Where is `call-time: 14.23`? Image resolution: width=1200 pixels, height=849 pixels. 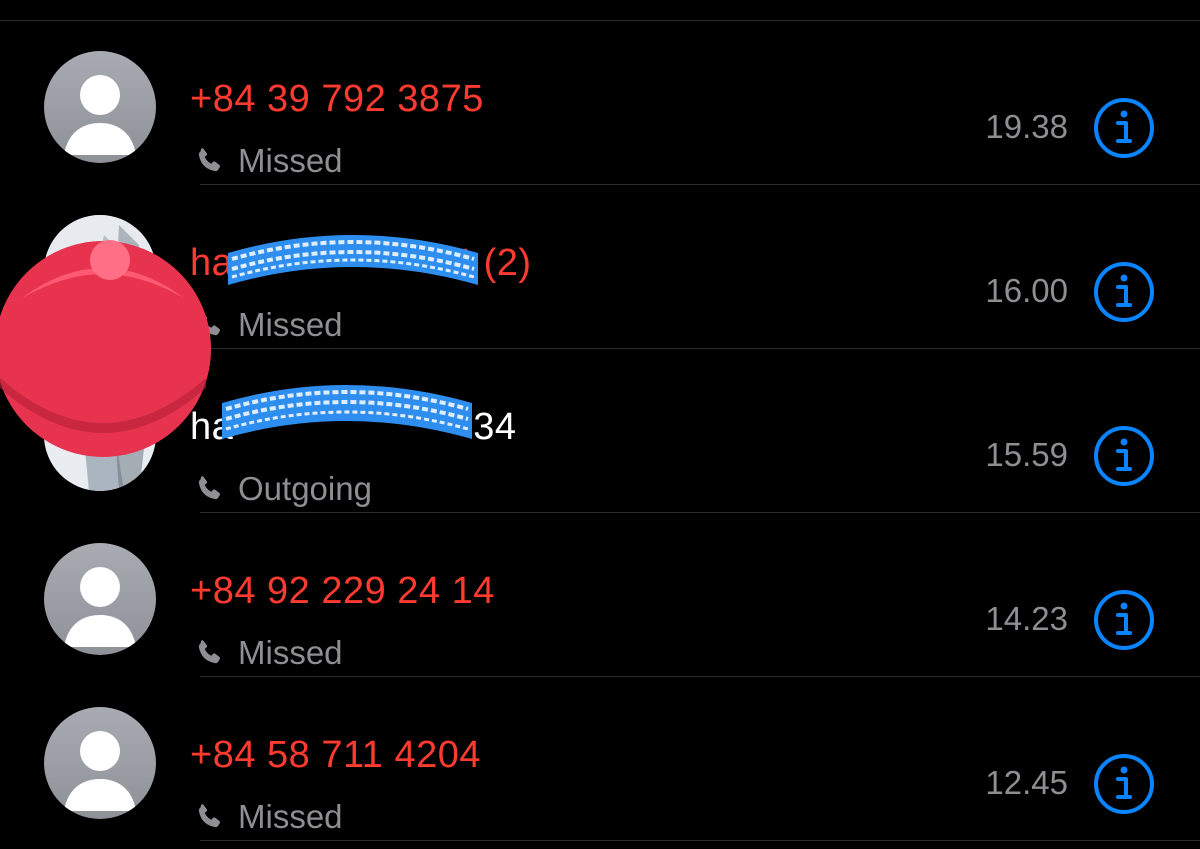
call-time: 14.23 is located at coordinates (1026, 618).